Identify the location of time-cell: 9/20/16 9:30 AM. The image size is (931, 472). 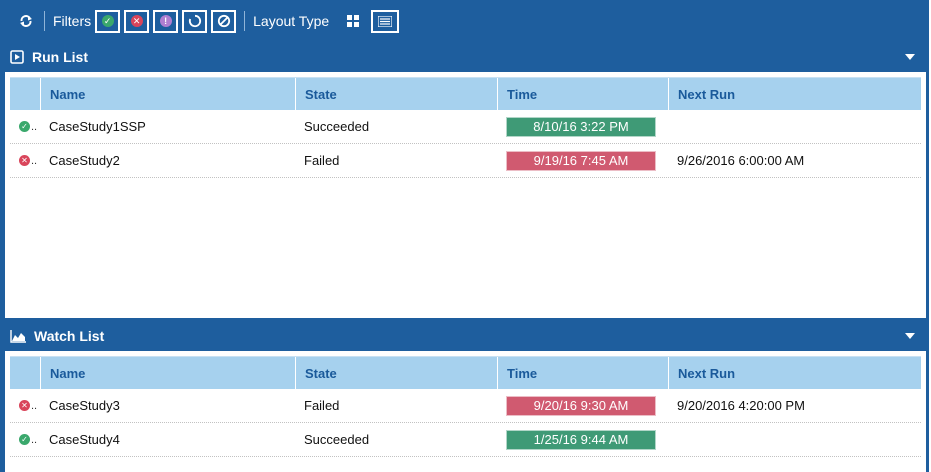
(582, 406).